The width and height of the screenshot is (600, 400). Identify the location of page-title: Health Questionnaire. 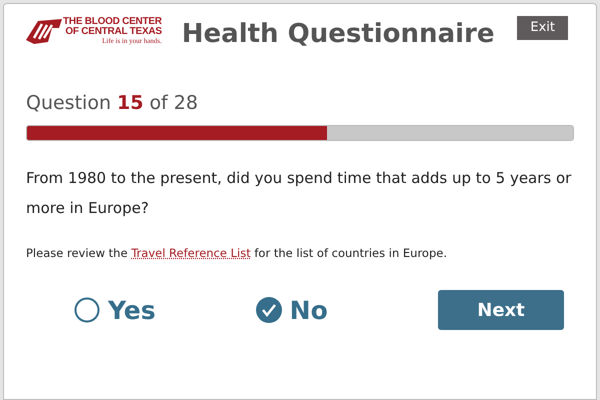
(338, 34).